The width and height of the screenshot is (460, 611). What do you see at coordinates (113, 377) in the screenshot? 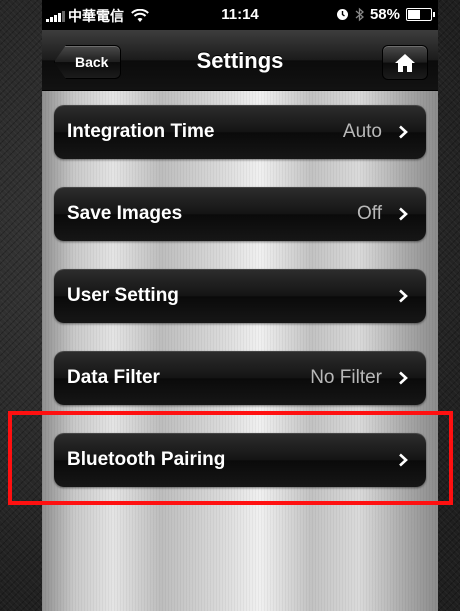
I see `setting-label: Data Filter` at bounding box center [113, 377].